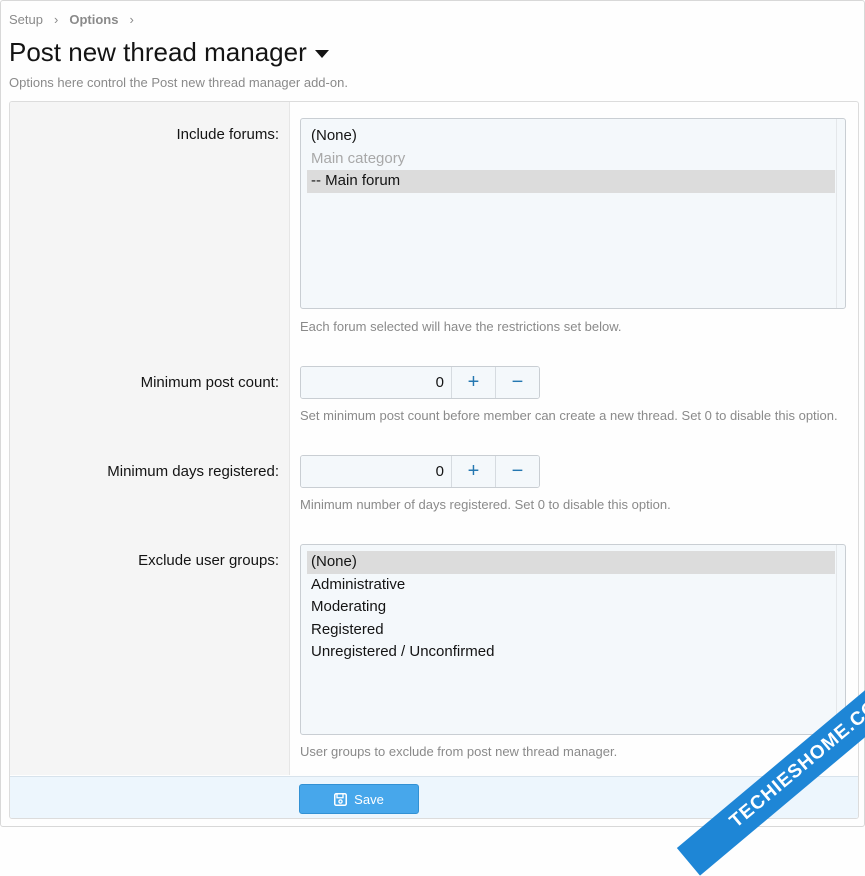  What do you see at coordinates (840, 639) in the screenshot?
I see `exclude-user-groups-scrollbar` at bounding box center [840, 639].